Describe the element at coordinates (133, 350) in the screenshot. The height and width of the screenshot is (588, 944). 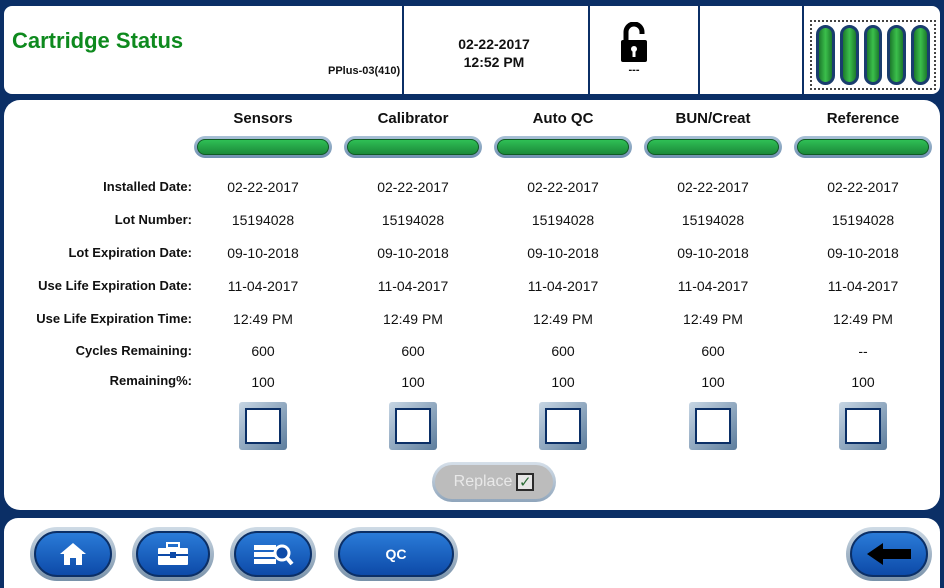
I see `label-cycles-remaining: Cycles Remaining:` at that location.